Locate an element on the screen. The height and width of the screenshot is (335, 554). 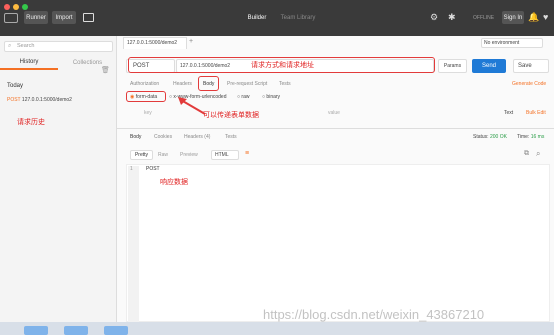
taskbar is located at coordinates (277, 328).